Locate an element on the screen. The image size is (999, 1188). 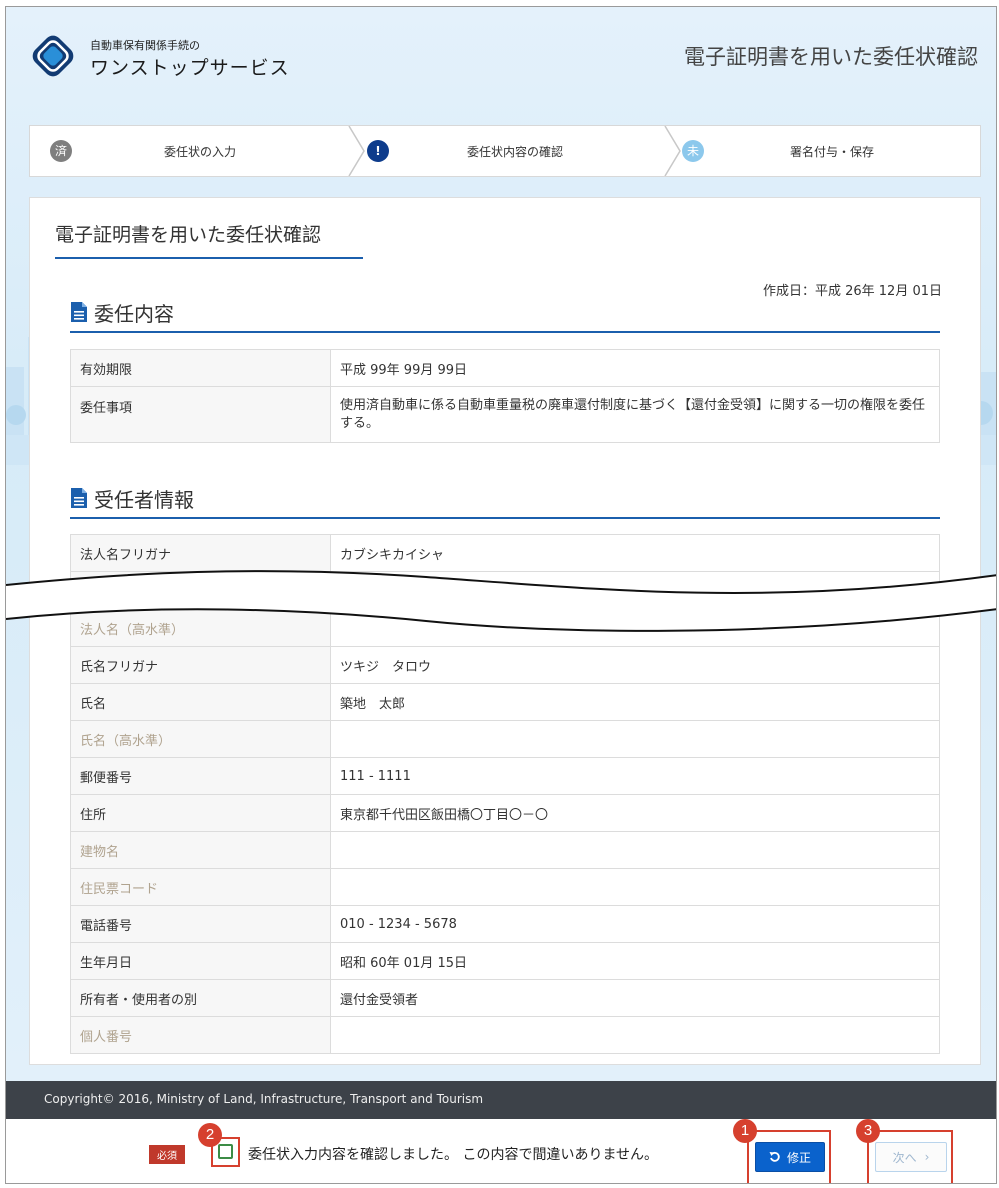
step-2-badge: ! is located at coordinates (378, 151).